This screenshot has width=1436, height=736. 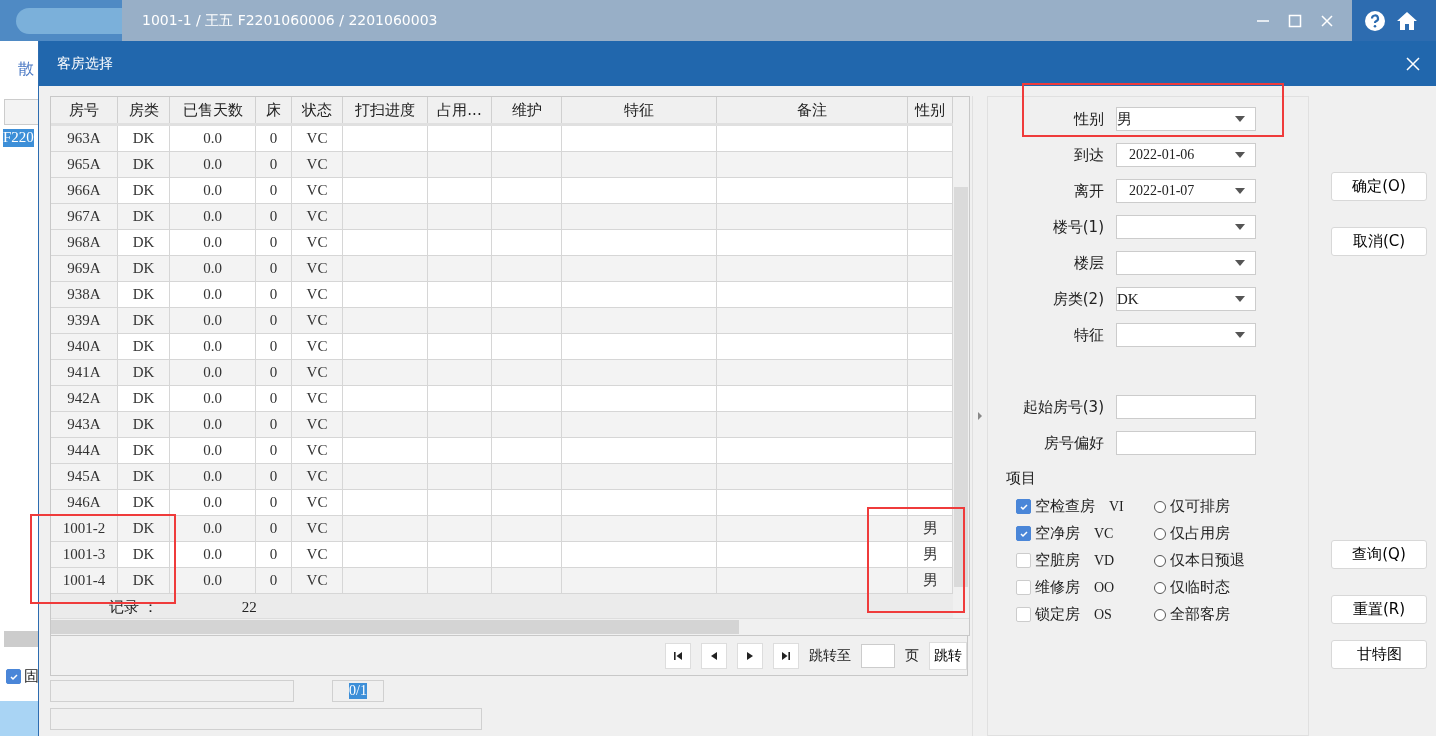 I want to click on maximize-icon, so click(x=1295, y=20).